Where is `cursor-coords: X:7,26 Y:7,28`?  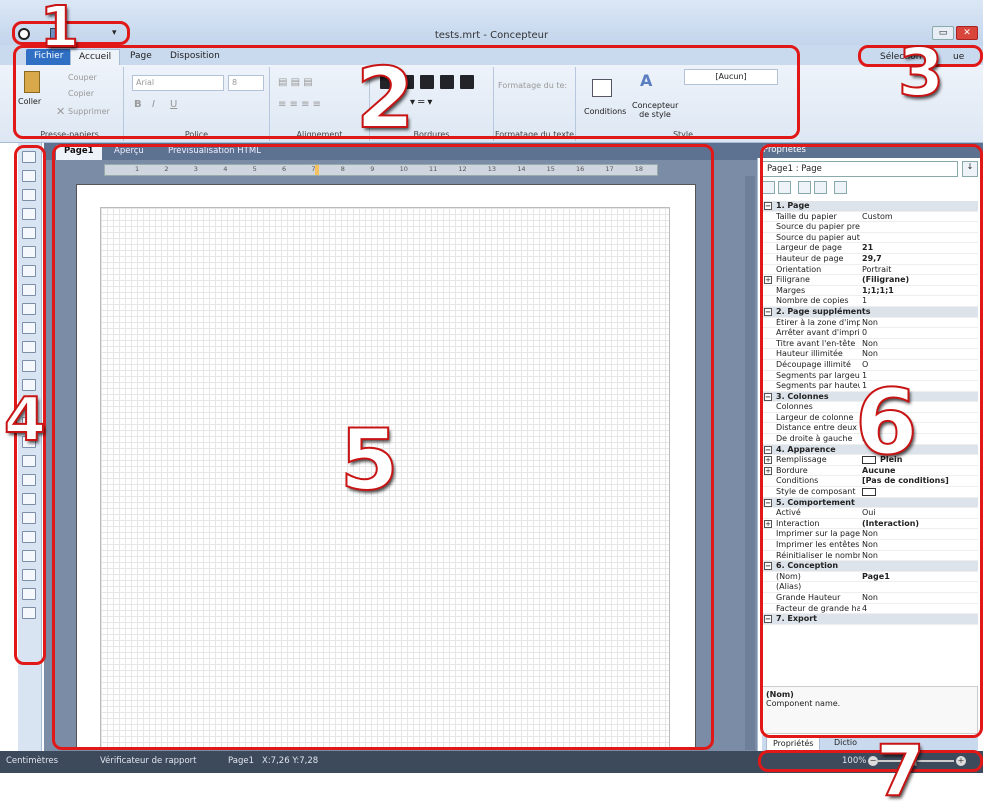 cursor-coords: X:7,26 Y:7,28 is located at coordinates (290, 761).